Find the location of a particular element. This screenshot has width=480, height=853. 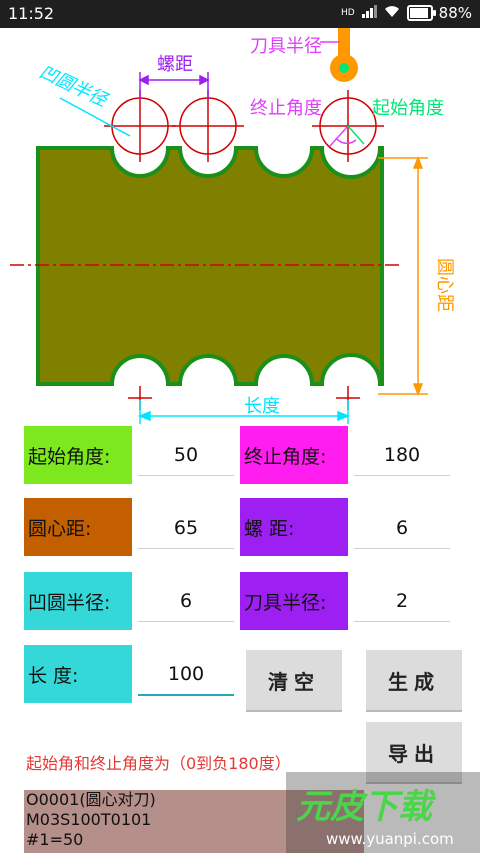

status-icons: HD 88% is located at coordinates (406, 13).